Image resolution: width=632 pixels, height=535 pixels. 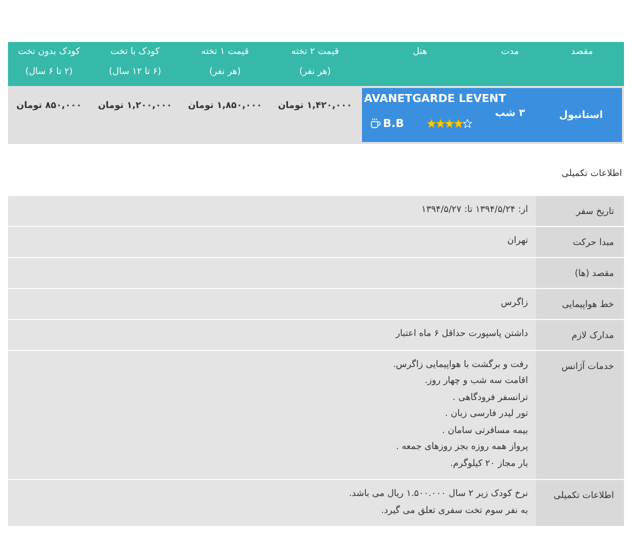 I want to click on column-heading: کودک با تخت, so click(x=135, y=52).